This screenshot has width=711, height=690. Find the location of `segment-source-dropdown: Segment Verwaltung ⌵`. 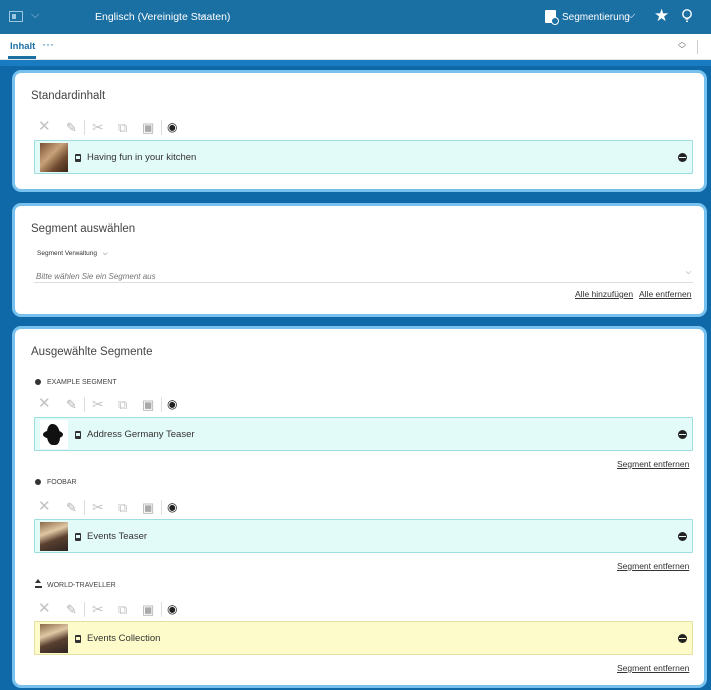

segment-source-dropdown: Segment Verwaltung ⌵ is located at coordinates (72, 254).